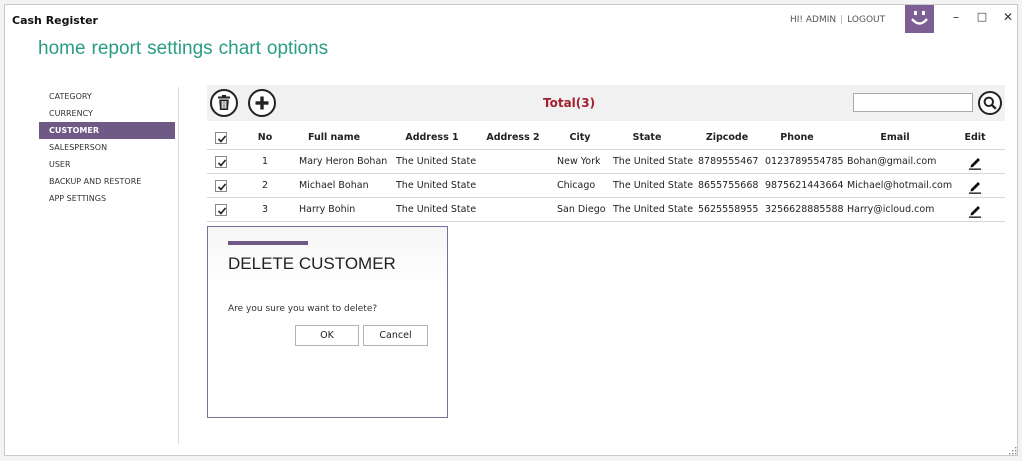  What do you see at coordinates (956, 17) in the screenshot?
I see `minimize-button: –` at bounding box center [956, 17].